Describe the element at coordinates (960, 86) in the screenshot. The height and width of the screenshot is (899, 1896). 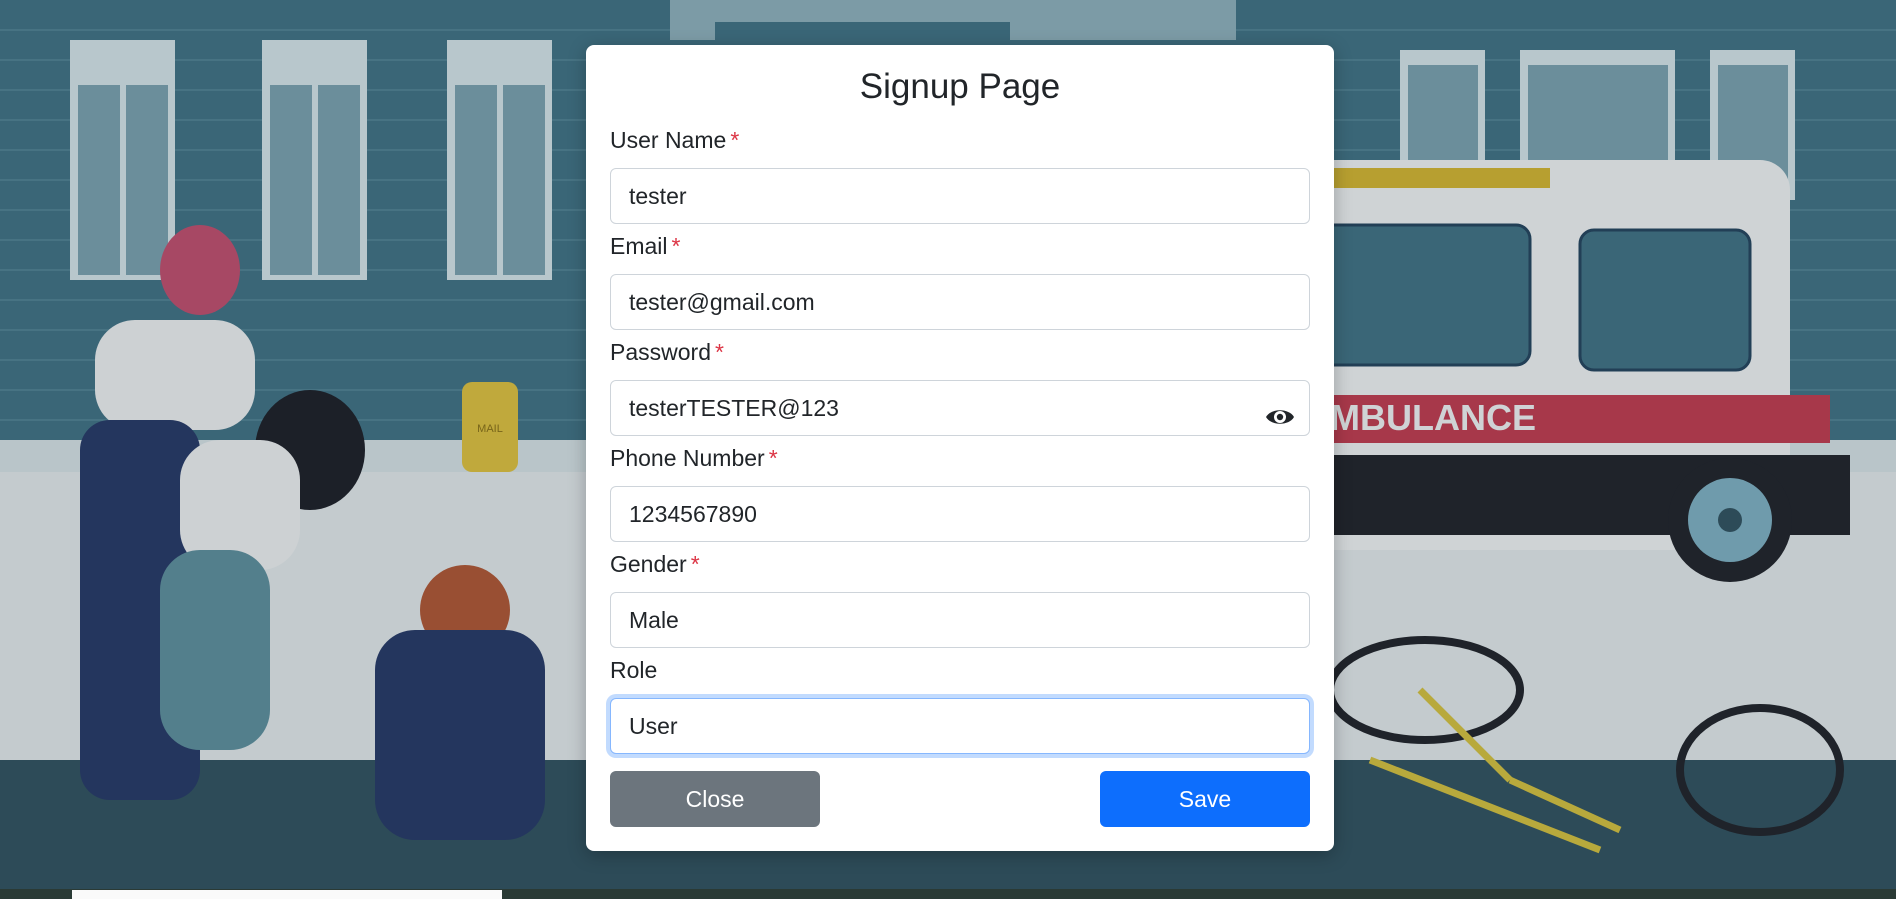
I see `page-title: Signup Page` at that location.